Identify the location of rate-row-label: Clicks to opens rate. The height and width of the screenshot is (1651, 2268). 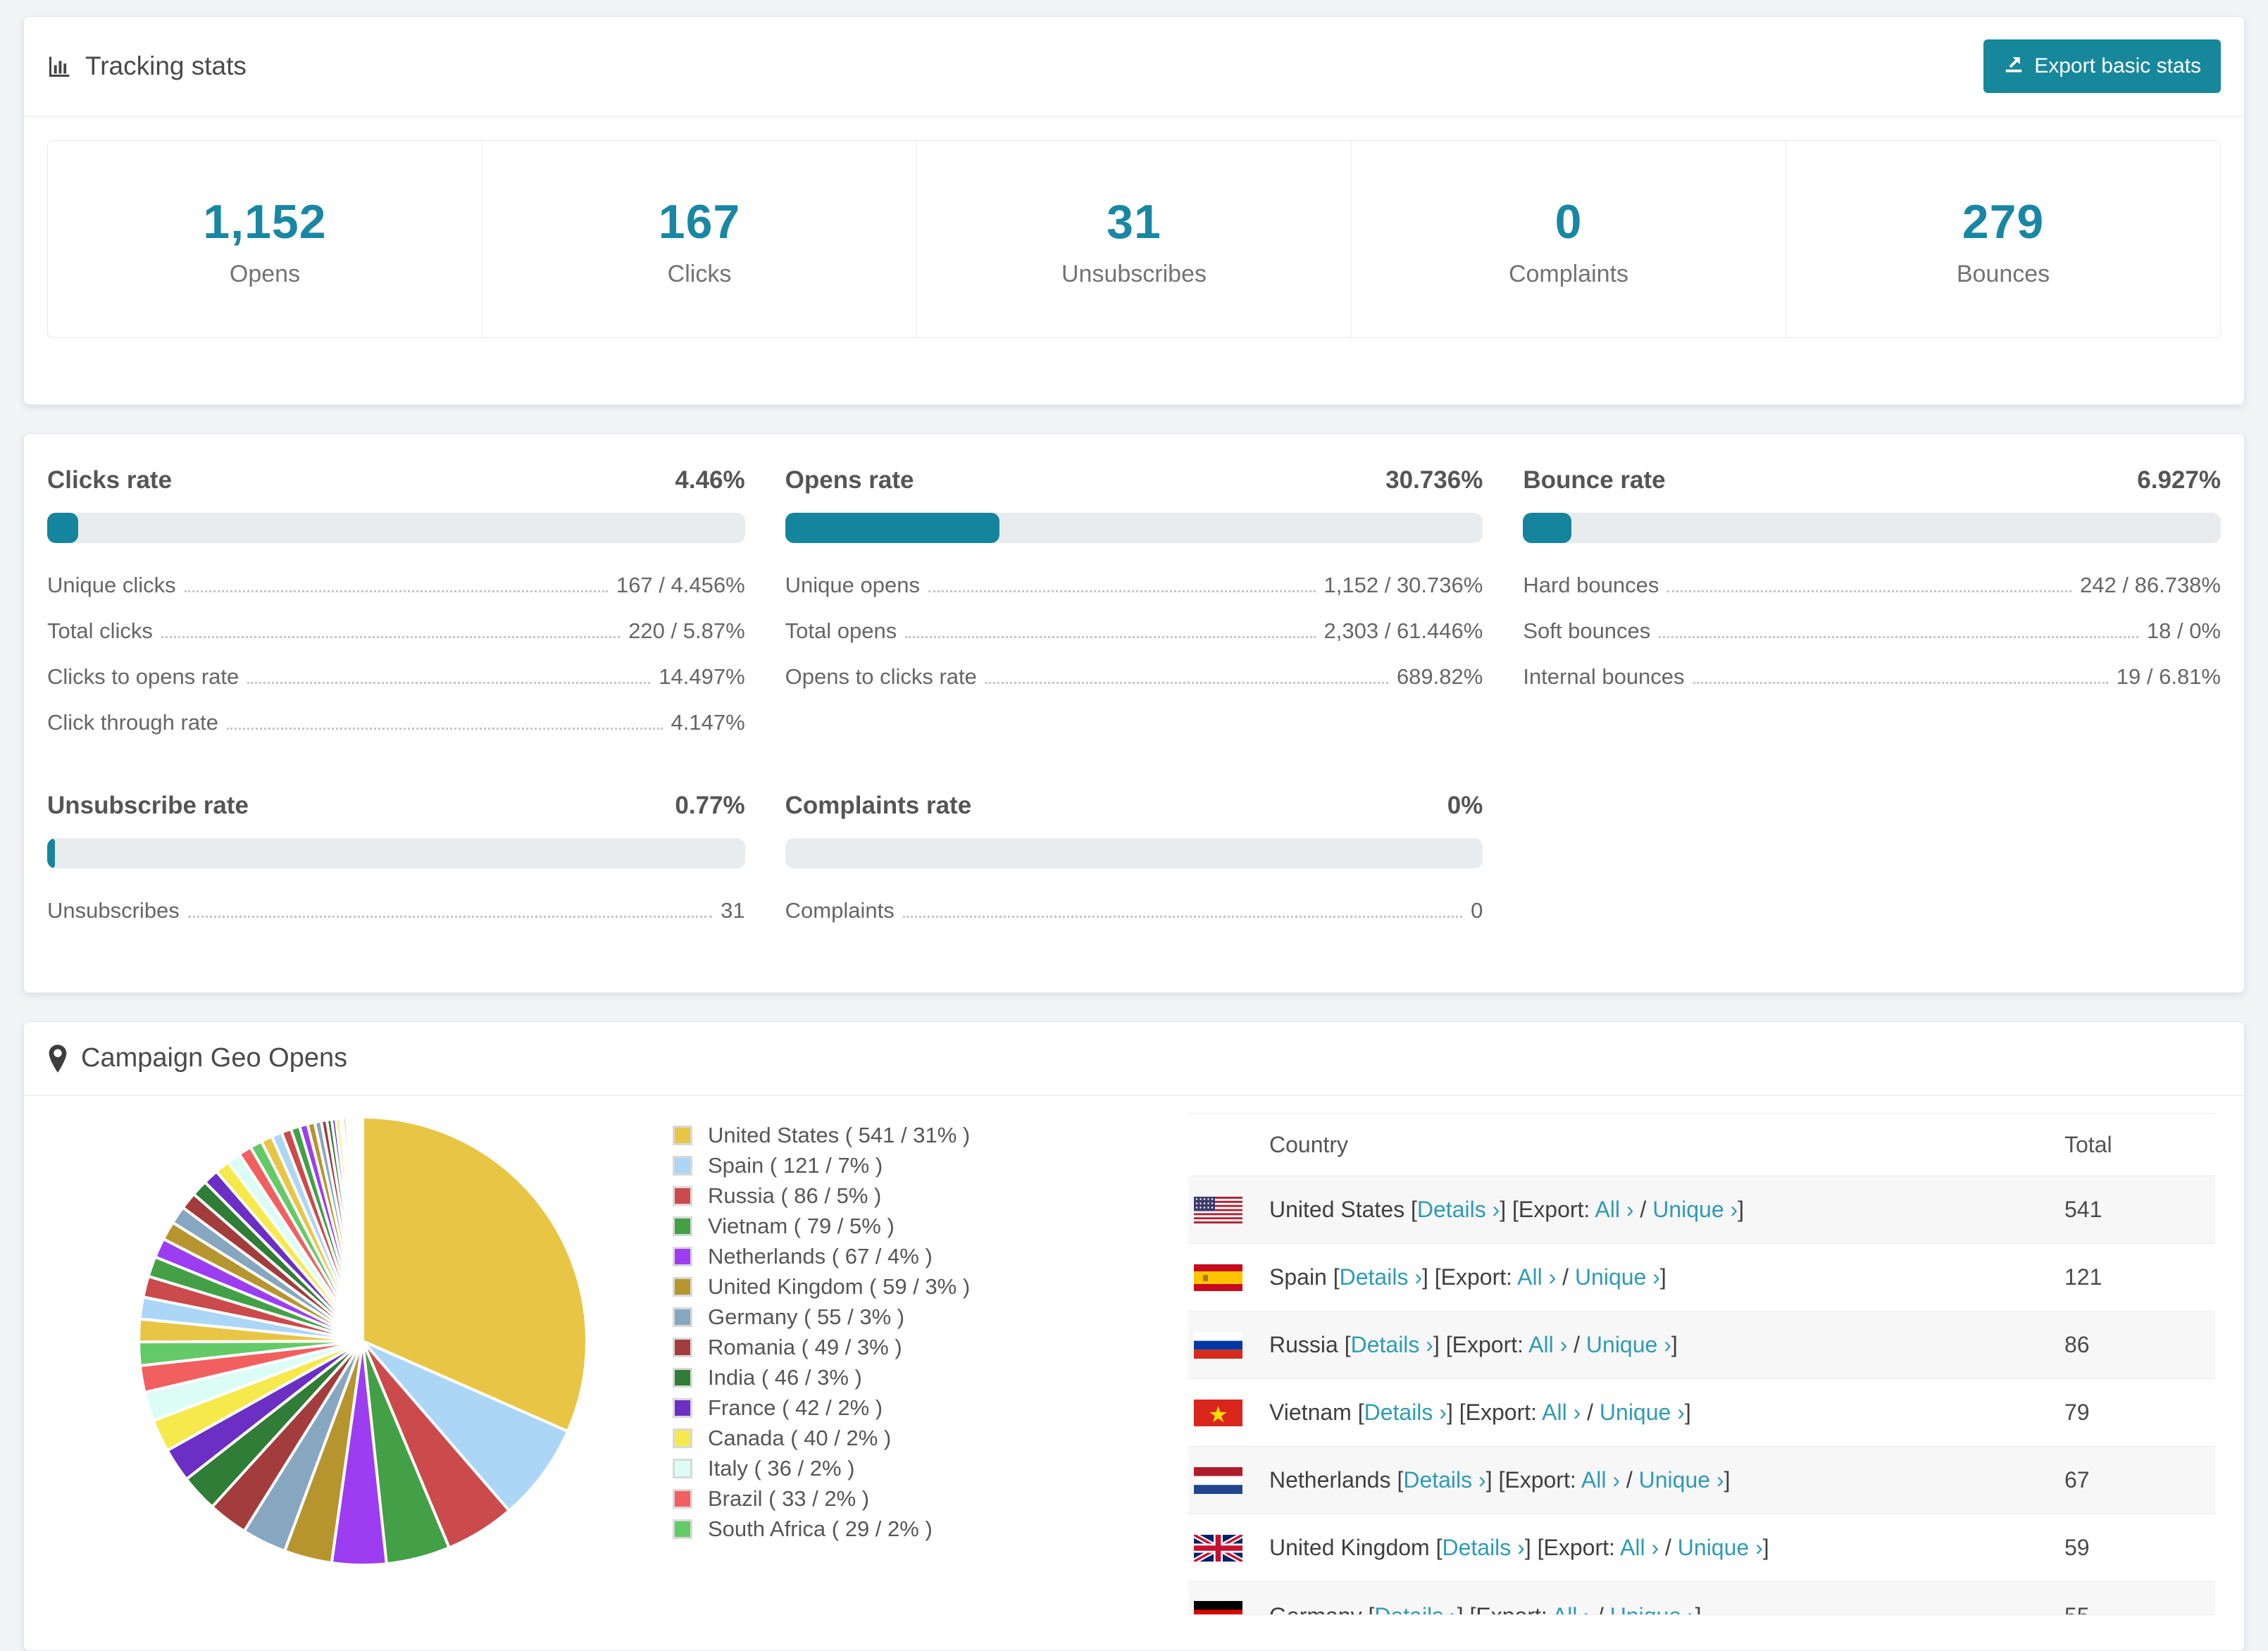
(143, 676).